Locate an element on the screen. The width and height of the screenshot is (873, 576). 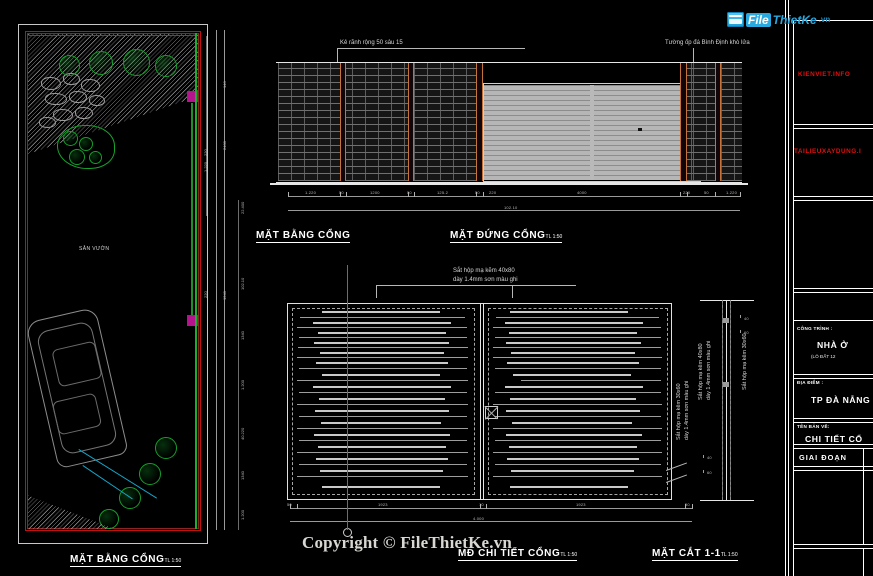
project-label: CÔNG TRÌNH : is located at coordinates (815, 328).